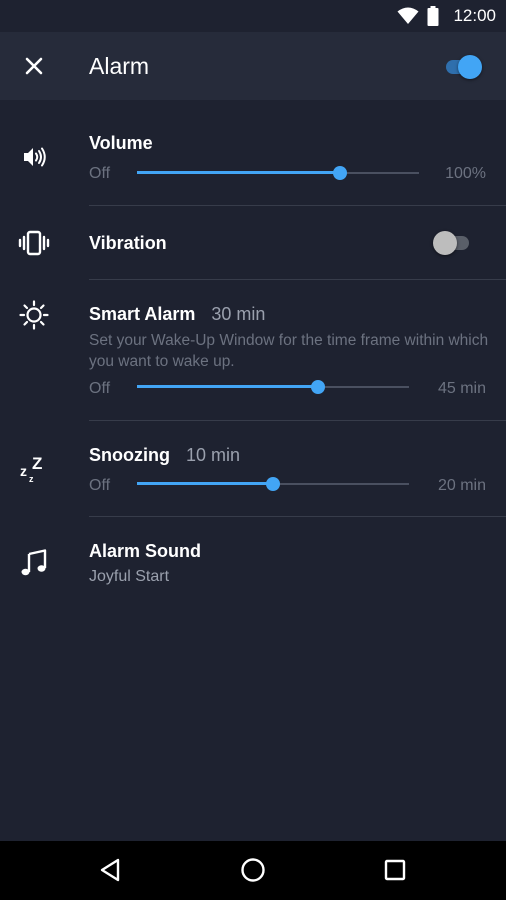 The image size is (506, 900). Describe the element at coordinates (121, 143) in the screenshot. I see `volume-title: Volume` at that location.